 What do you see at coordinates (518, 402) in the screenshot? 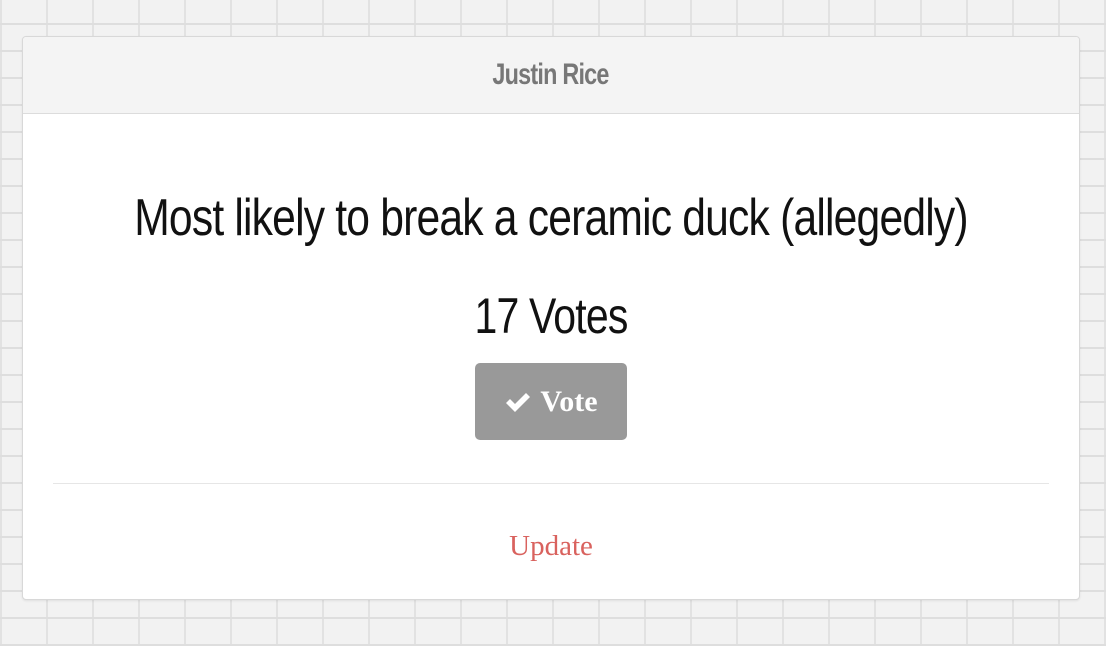
I see `checkmark-icon` at bounding box center [518, 402].